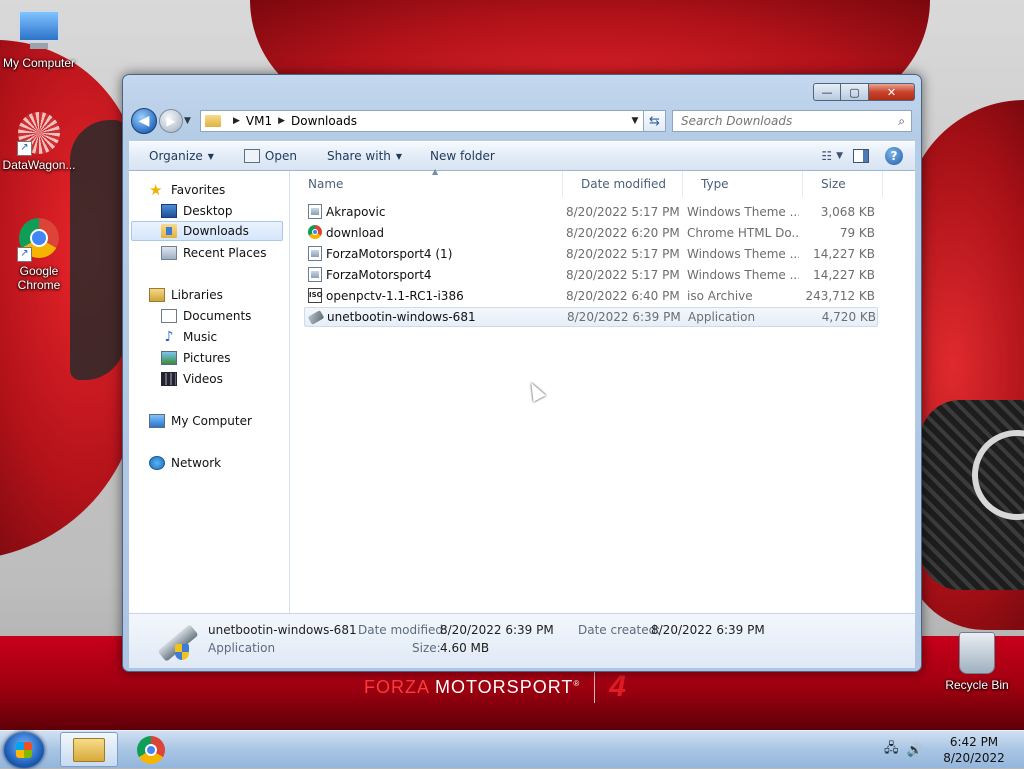  What do you see at coordinates (894, 156) in the screenshot?
I see `help-icon: ?` at bounding box center [894, 156].